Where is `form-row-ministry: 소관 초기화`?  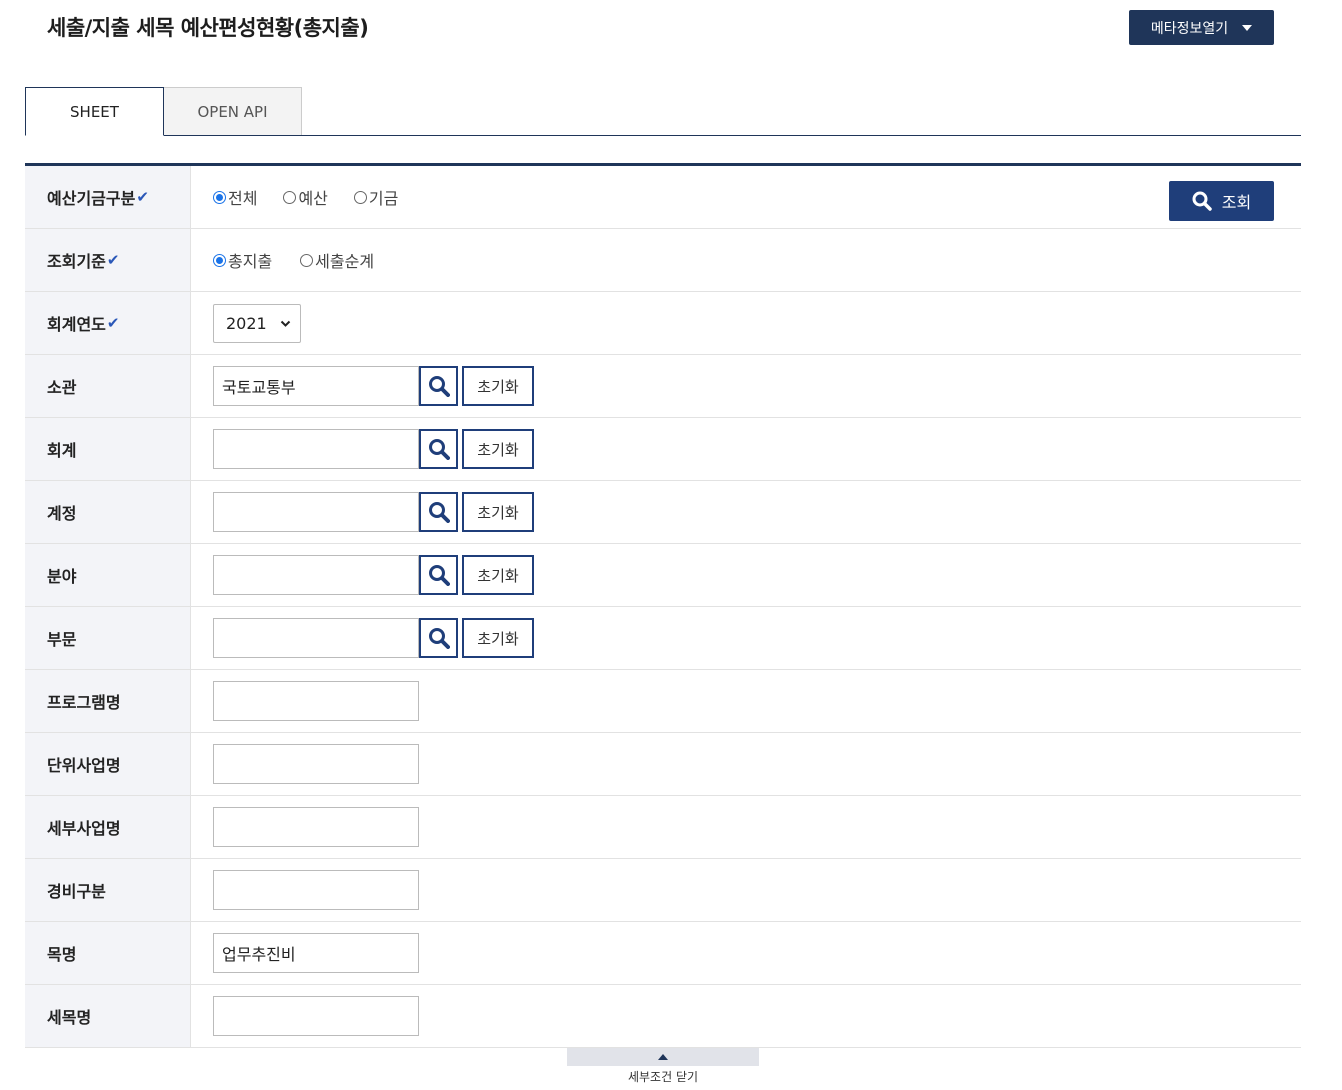
form-row-ministry: 소관 초기화 is located at coordinates (663, 386).